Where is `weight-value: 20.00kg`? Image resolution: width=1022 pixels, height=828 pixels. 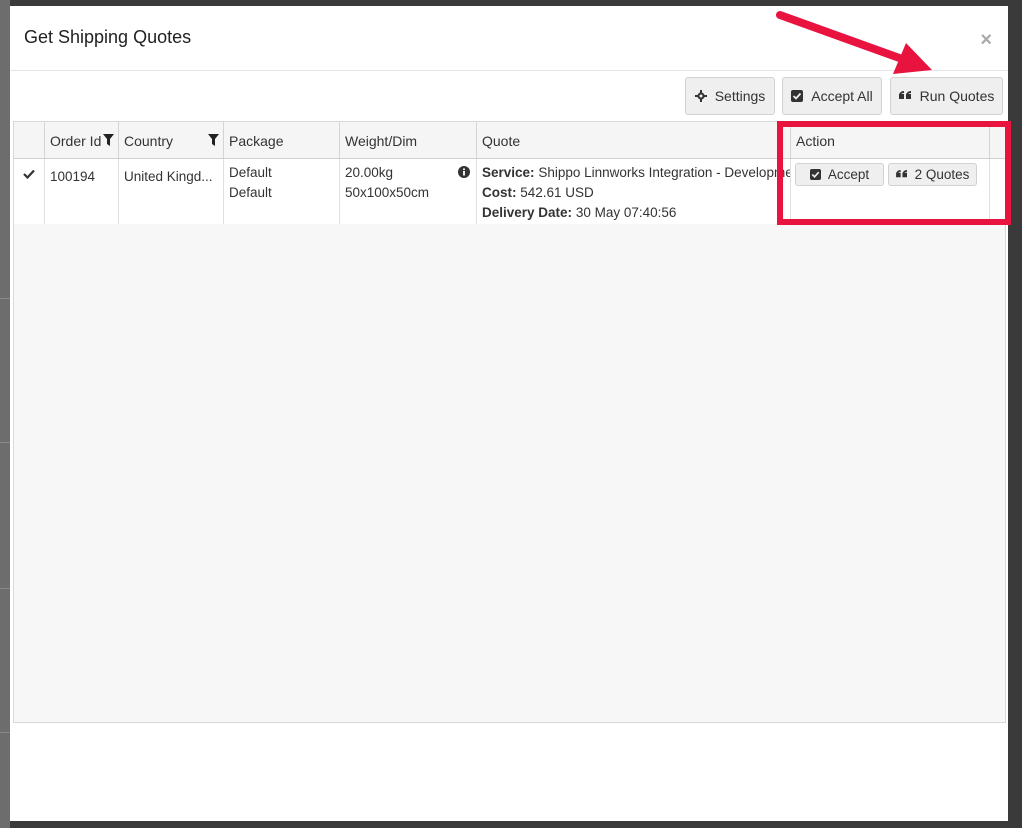
weight-value: 20.00kg is located at coordinates (369, 172).